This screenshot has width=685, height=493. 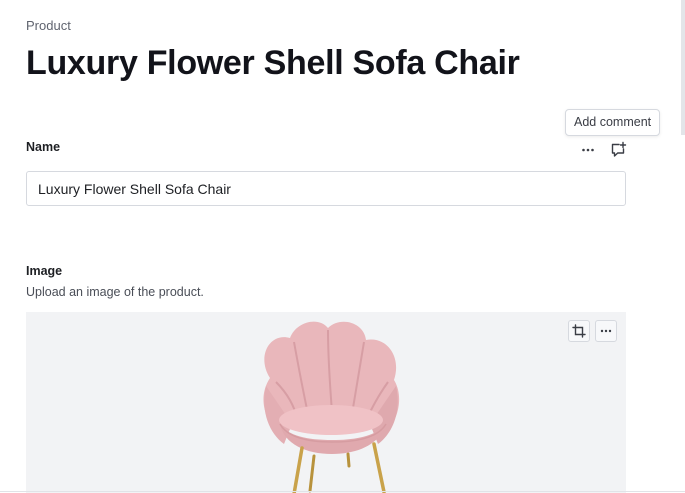 I want to click on crop-icon, so click(x=579, y=331).